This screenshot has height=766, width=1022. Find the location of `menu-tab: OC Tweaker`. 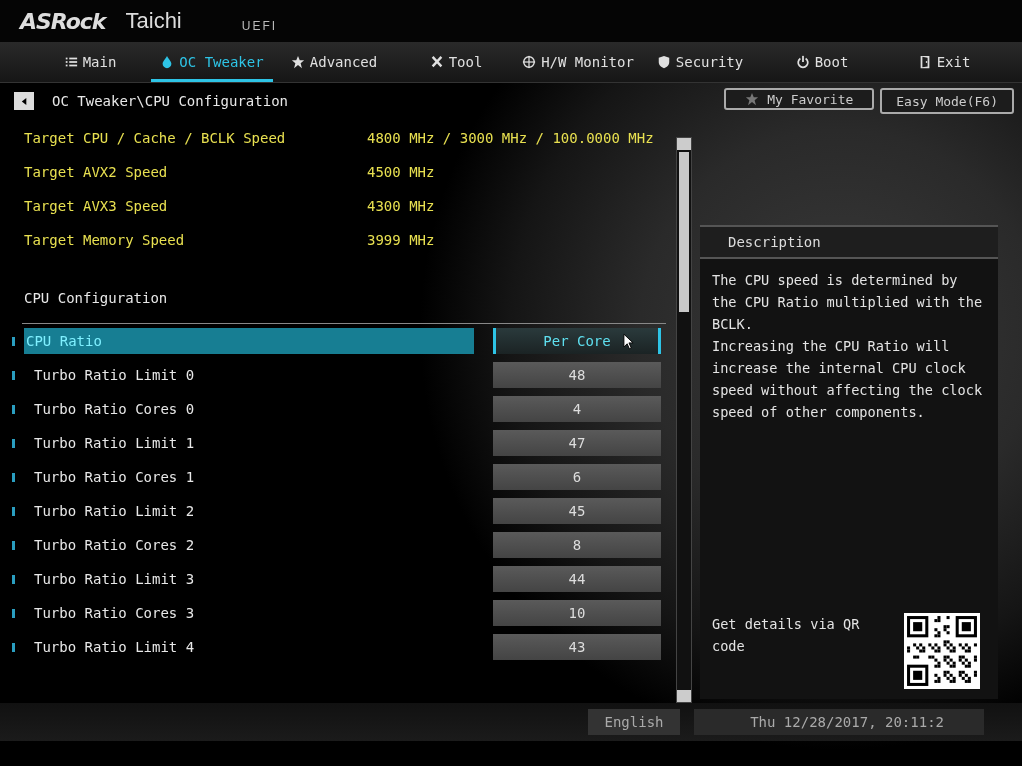

menu-tab: OC Tweaker is located at coordinates (212, 62).